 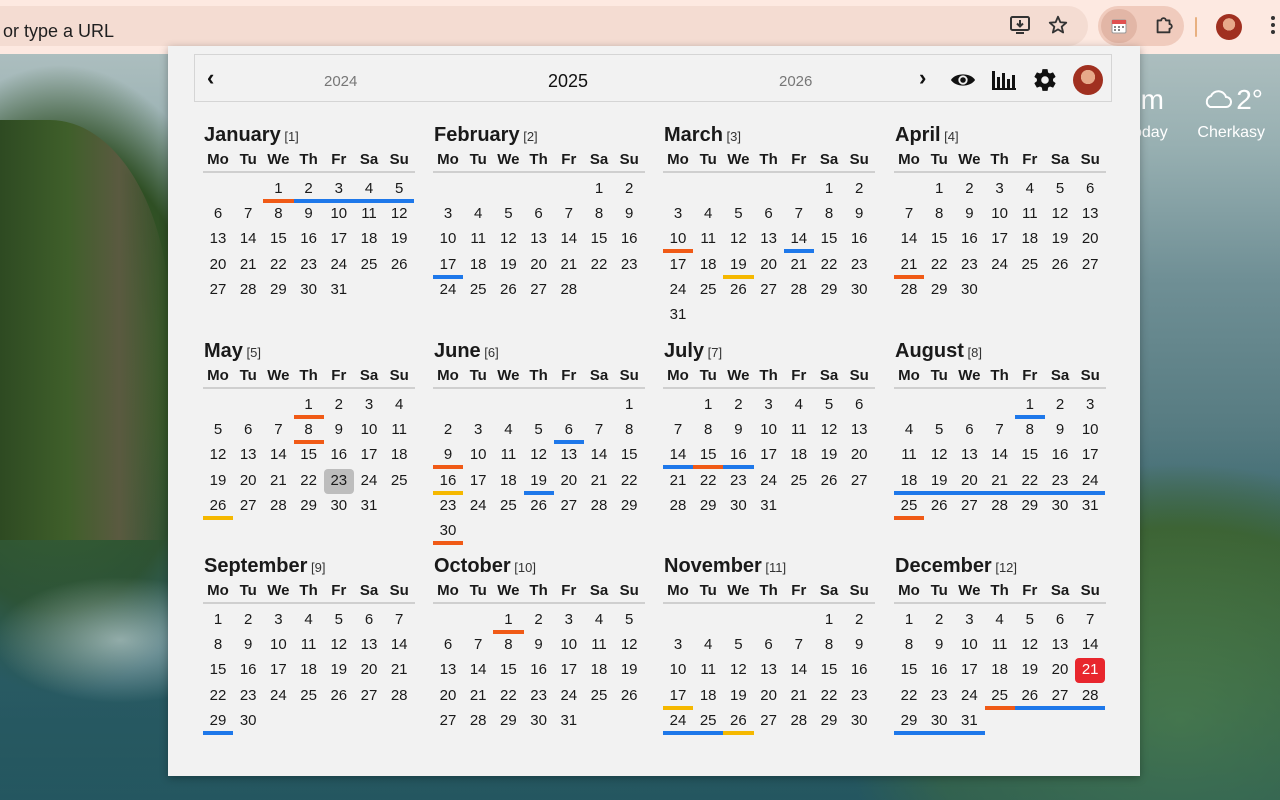 I want to click on day-cell: 25, so click(x=399, y=481).